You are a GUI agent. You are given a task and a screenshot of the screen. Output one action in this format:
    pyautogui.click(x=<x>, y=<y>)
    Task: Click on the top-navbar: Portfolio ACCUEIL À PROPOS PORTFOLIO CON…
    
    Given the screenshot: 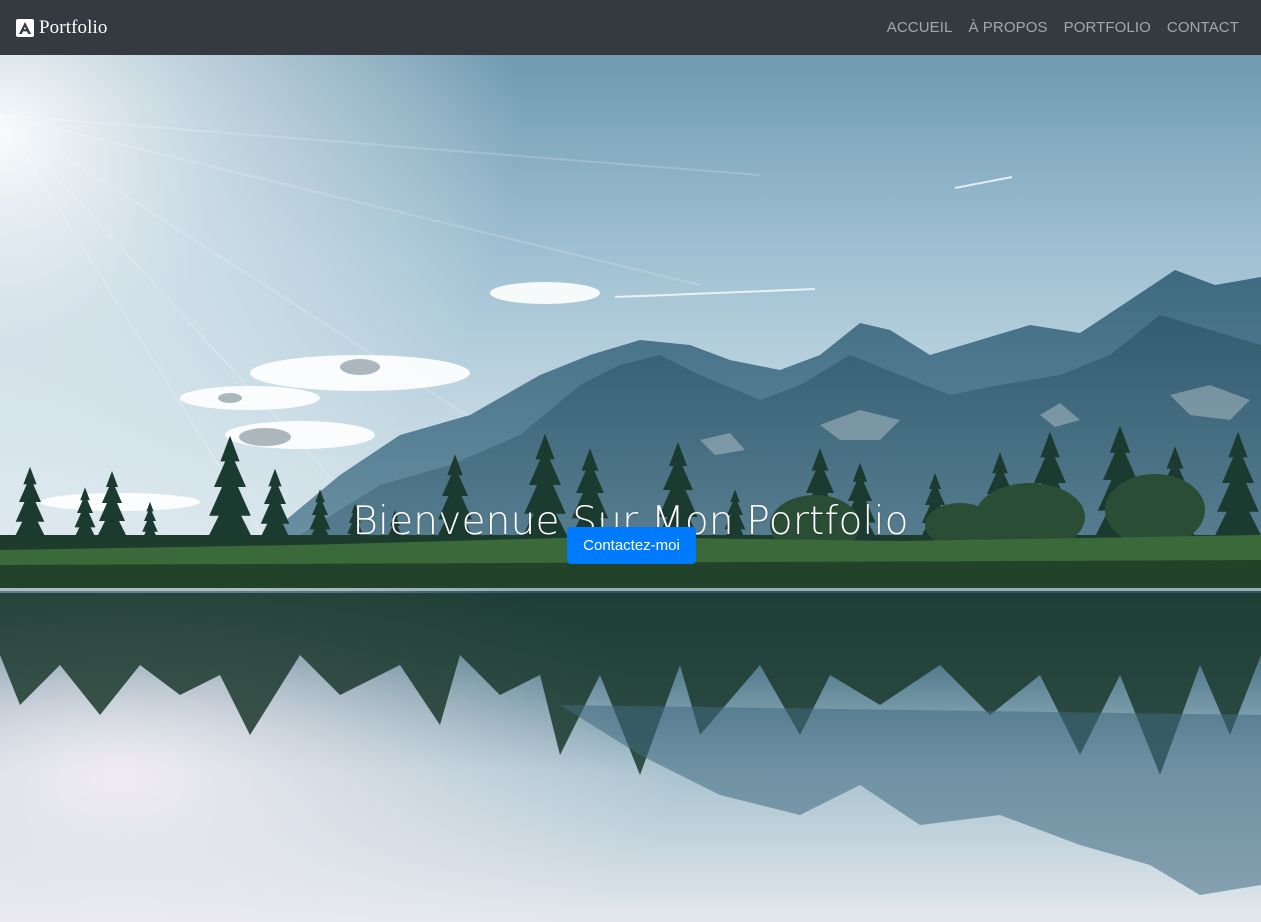 What is the action you would take?
    pyautogui.click(x=630, y=27)
    